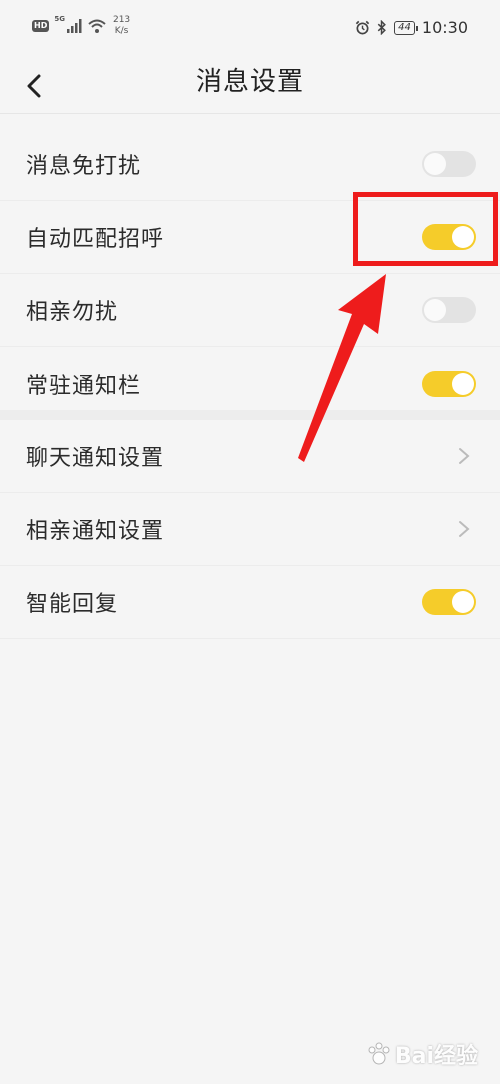  What do you see at coordinates (250, 164) in the screenshot?
I see `setting-row-do-not-disturb: 消息免打扰` at bounding box center [250, 164].